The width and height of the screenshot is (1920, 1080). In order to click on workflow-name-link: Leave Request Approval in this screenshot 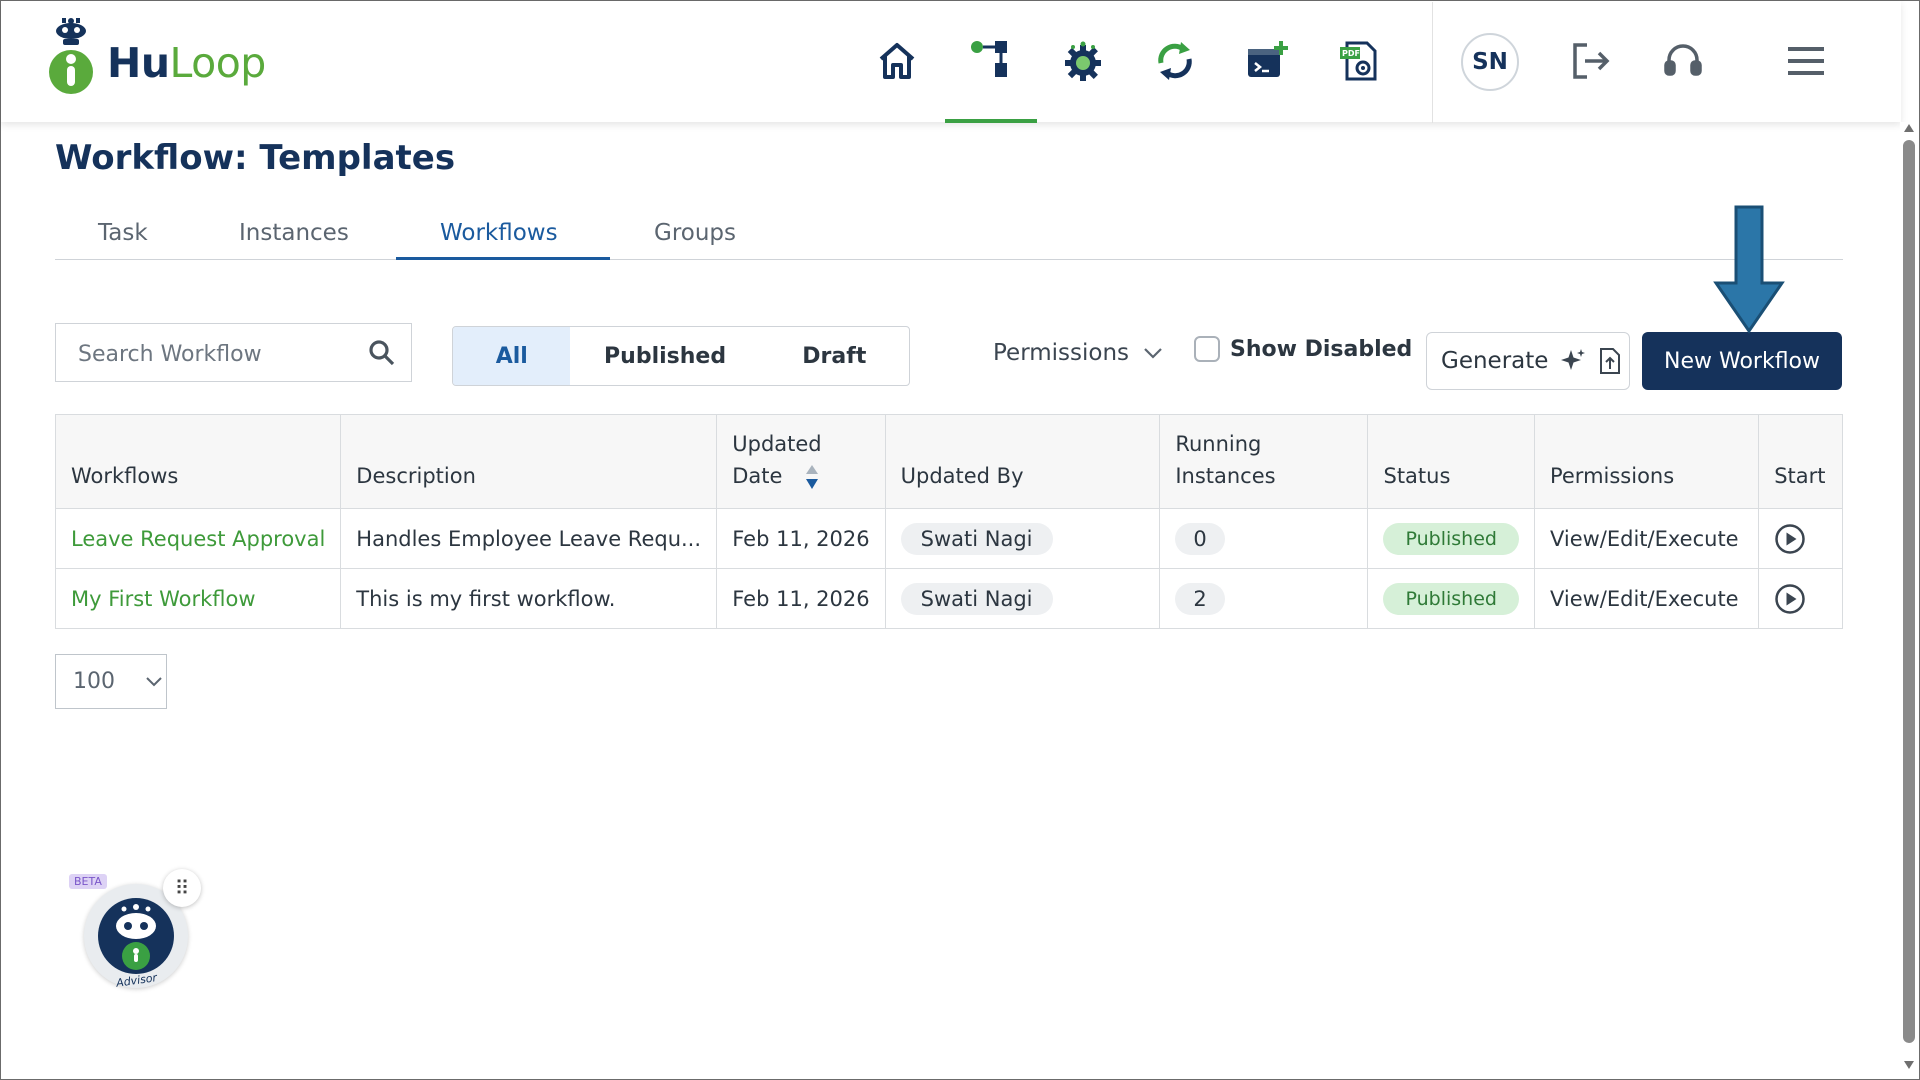, I will do `click(198, 538)`.